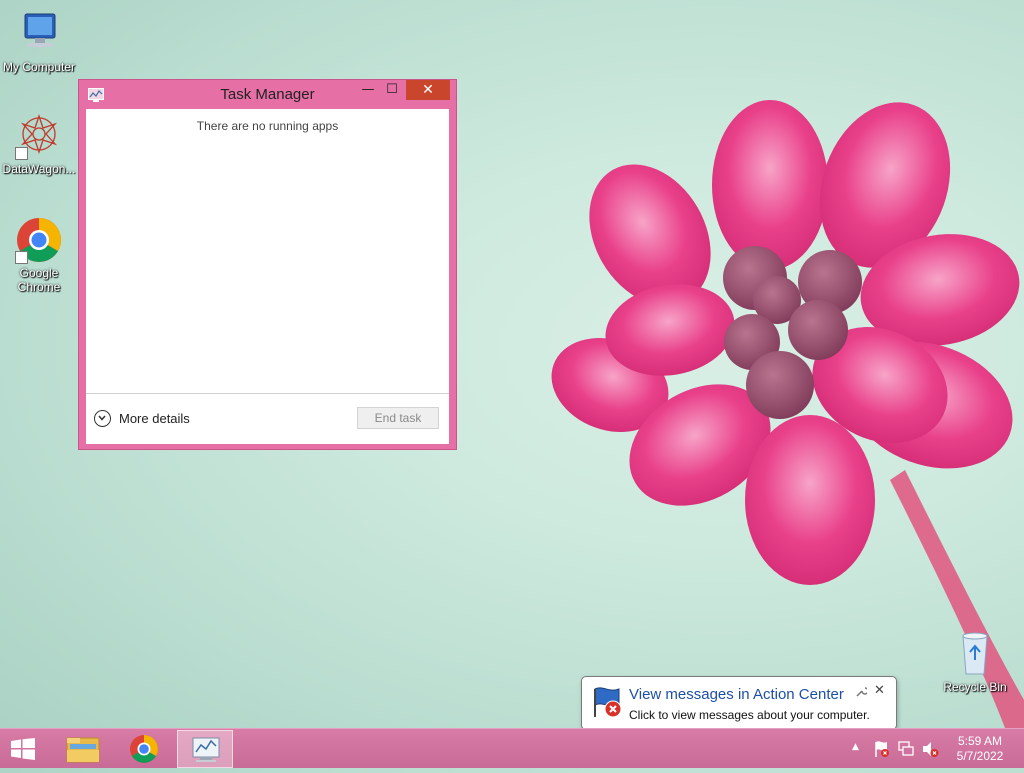 Image resolution: width=1024 pixels, height=773 pixels. I want to click on recycle-bin-icon, so click(975, 654).